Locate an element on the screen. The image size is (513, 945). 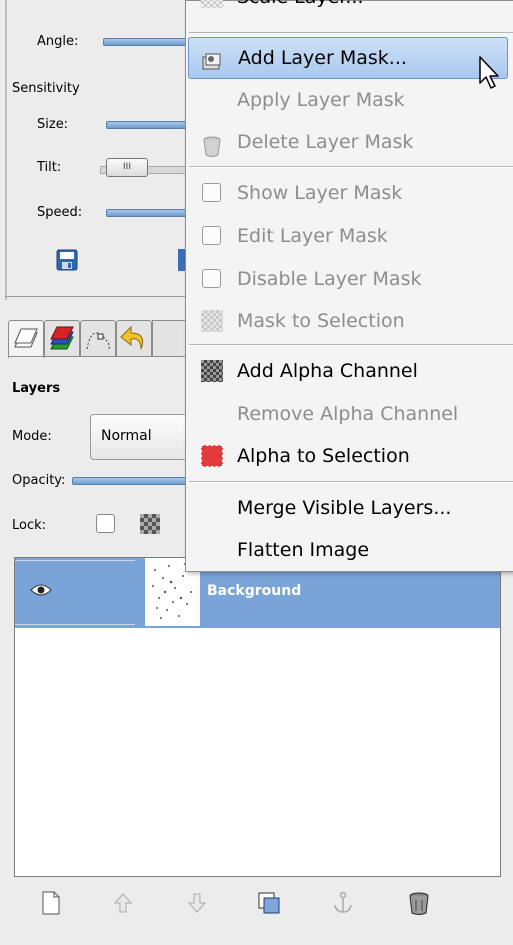
layers-button-bar is located at coordinates (256, 903).